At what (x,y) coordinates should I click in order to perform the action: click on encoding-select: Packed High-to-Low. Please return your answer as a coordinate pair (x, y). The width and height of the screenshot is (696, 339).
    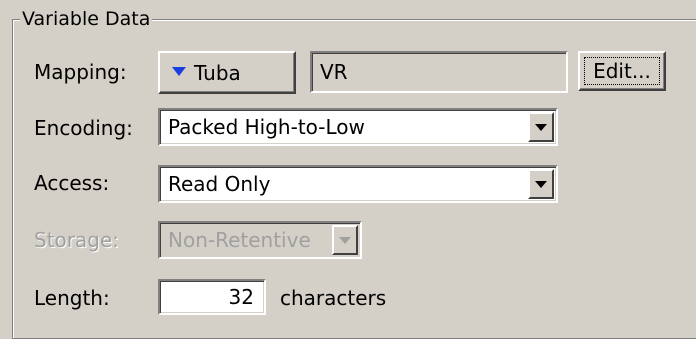
    Looking at the image, I should click on (358, 127).